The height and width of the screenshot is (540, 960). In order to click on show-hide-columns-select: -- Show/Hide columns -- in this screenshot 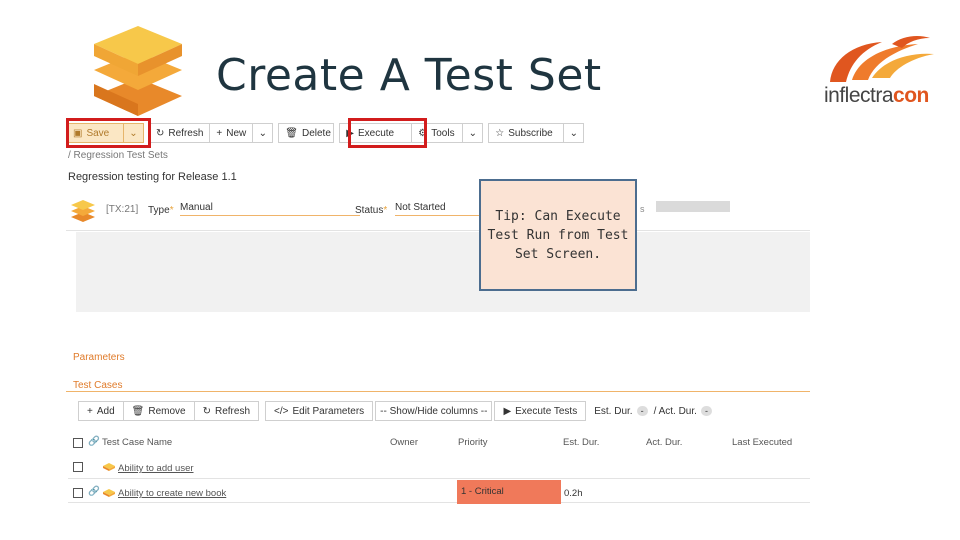, I will do `click(434, 411)`.